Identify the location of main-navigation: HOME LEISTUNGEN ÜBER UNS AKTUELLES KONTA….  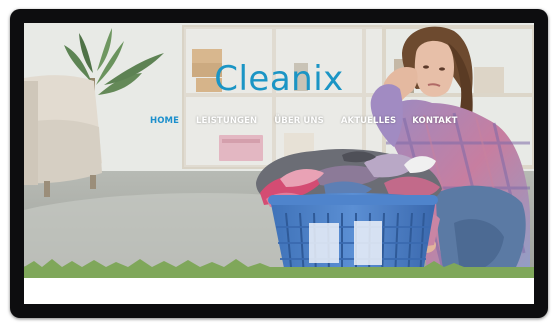
(304, 121).